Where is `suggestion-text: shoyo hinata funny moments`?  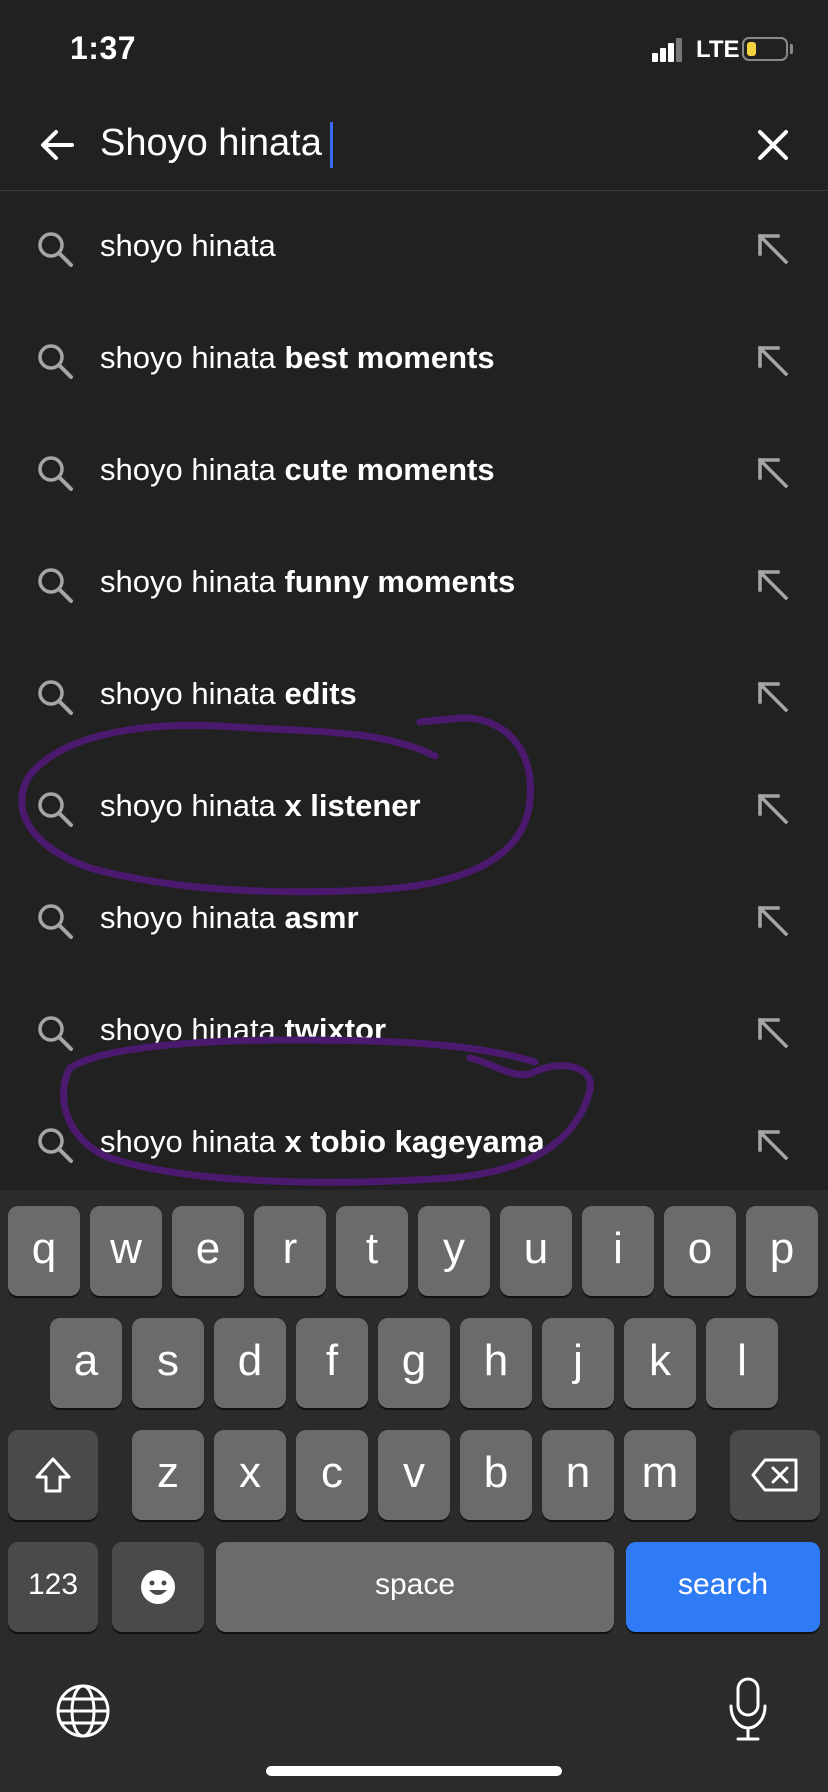 suggestion-text: shoyo hinata funny moments is located at coordinates (307, 582).